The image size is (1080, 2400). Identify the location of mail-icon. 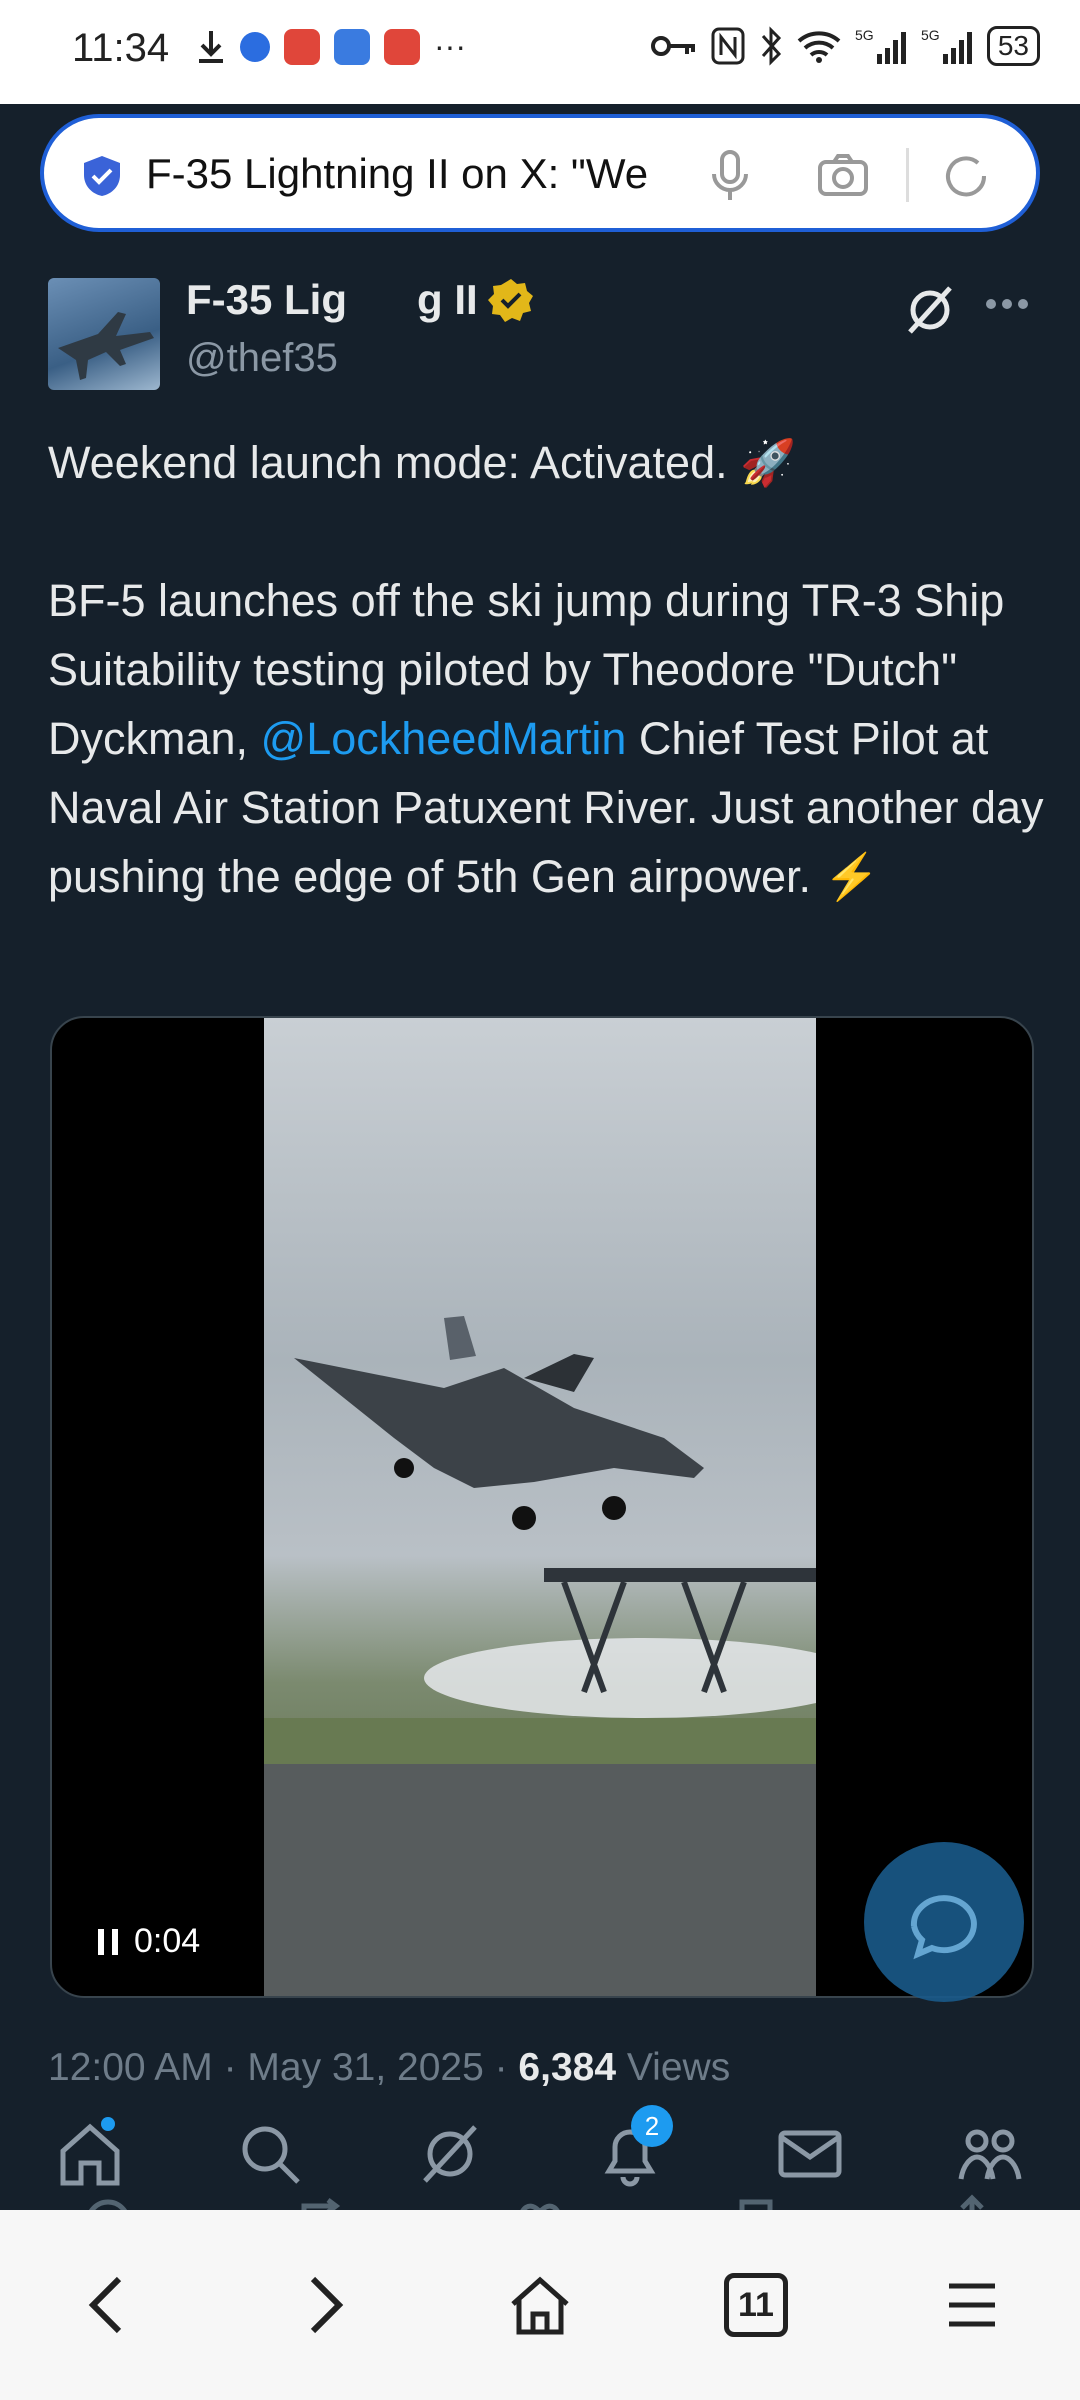
(810, 2154).